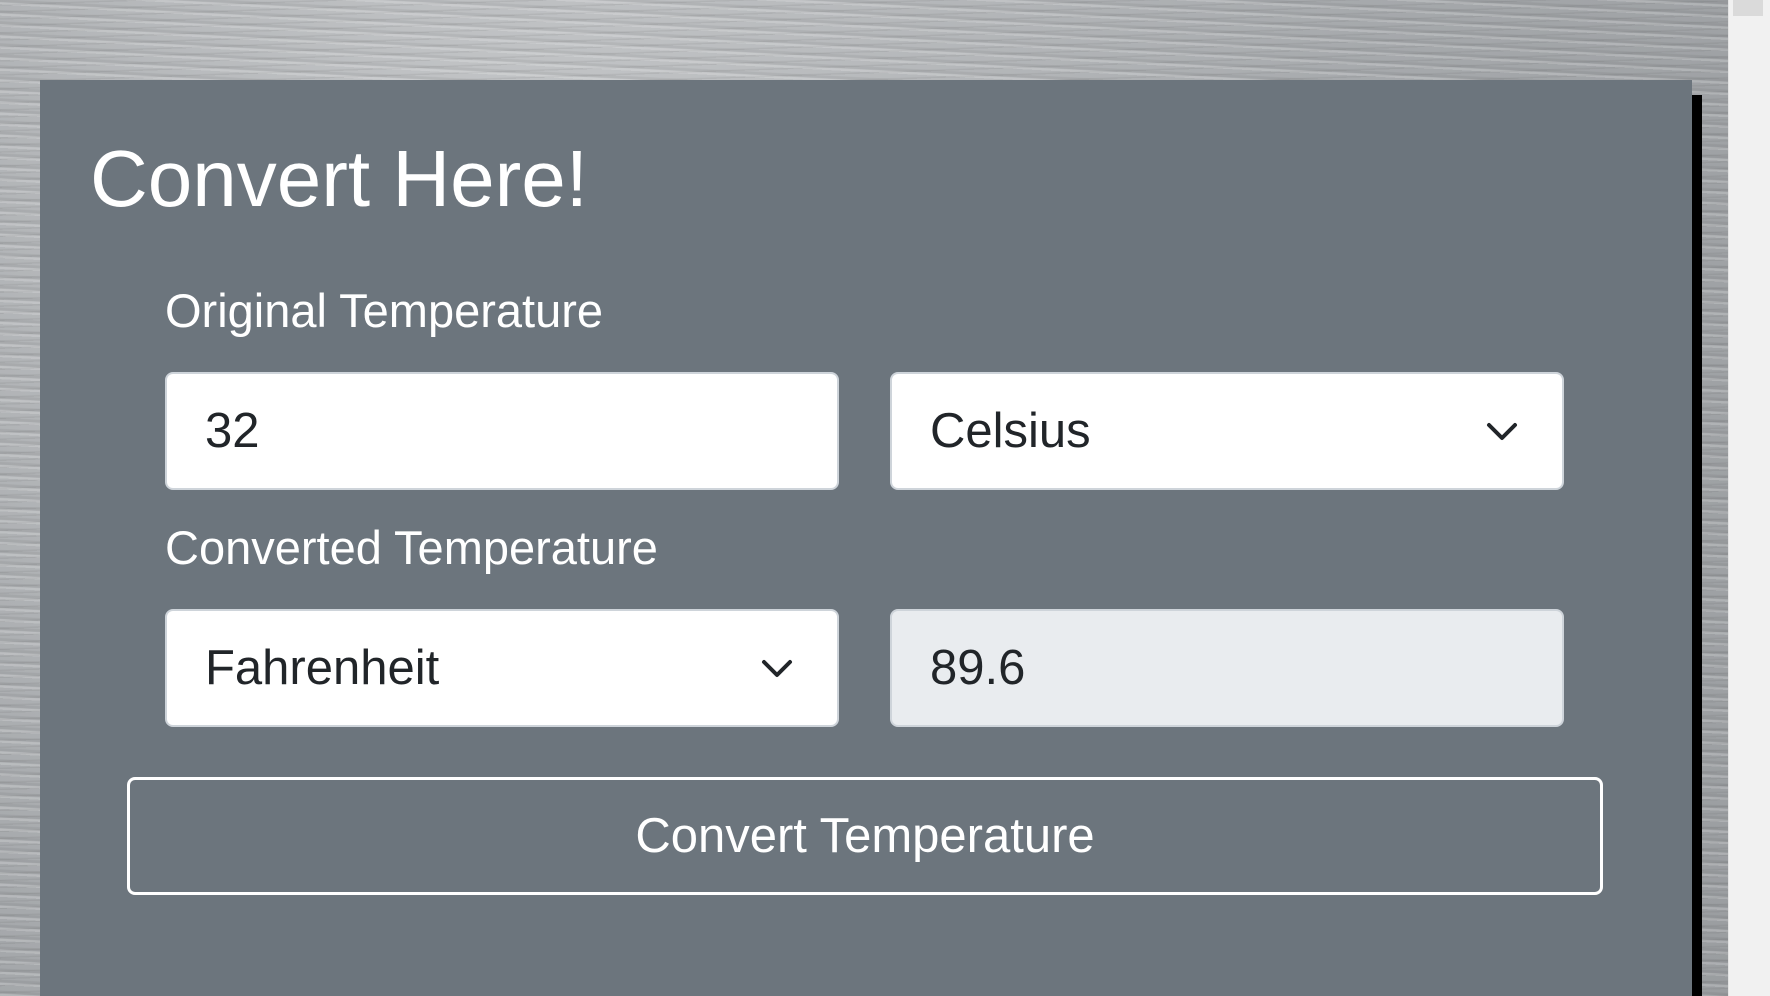 The height and width of the screenshot is (996, 1770). Describe the element at coordinates (1227, 431) in the screenshot. I see `original-unit-select: Celsius` at that location.